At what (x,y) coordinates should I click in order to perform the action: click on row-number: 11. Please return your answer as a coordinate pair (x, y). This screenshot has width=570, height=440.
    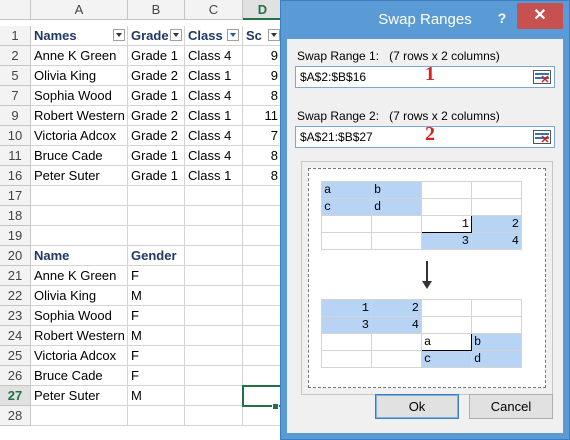
    Looking at the image, I should click on (15, 156).